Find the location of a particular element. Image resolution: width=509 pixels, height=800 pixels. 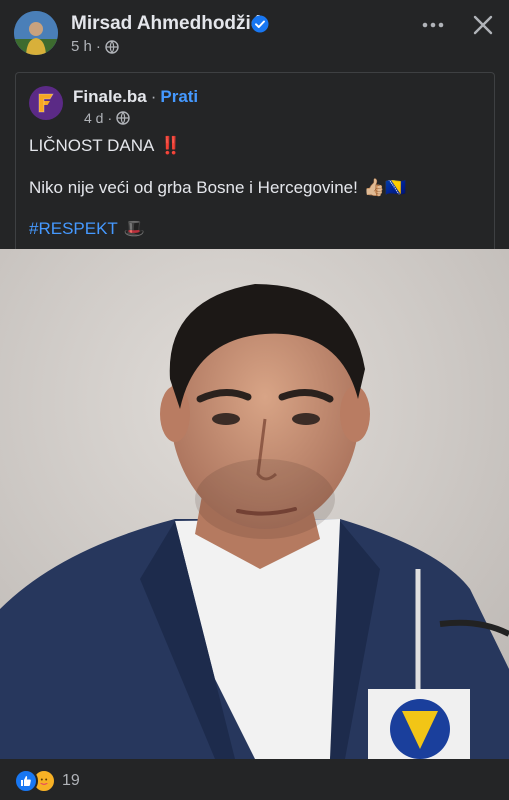

source-name: Finale.ba is located at coordinates (110, 96).